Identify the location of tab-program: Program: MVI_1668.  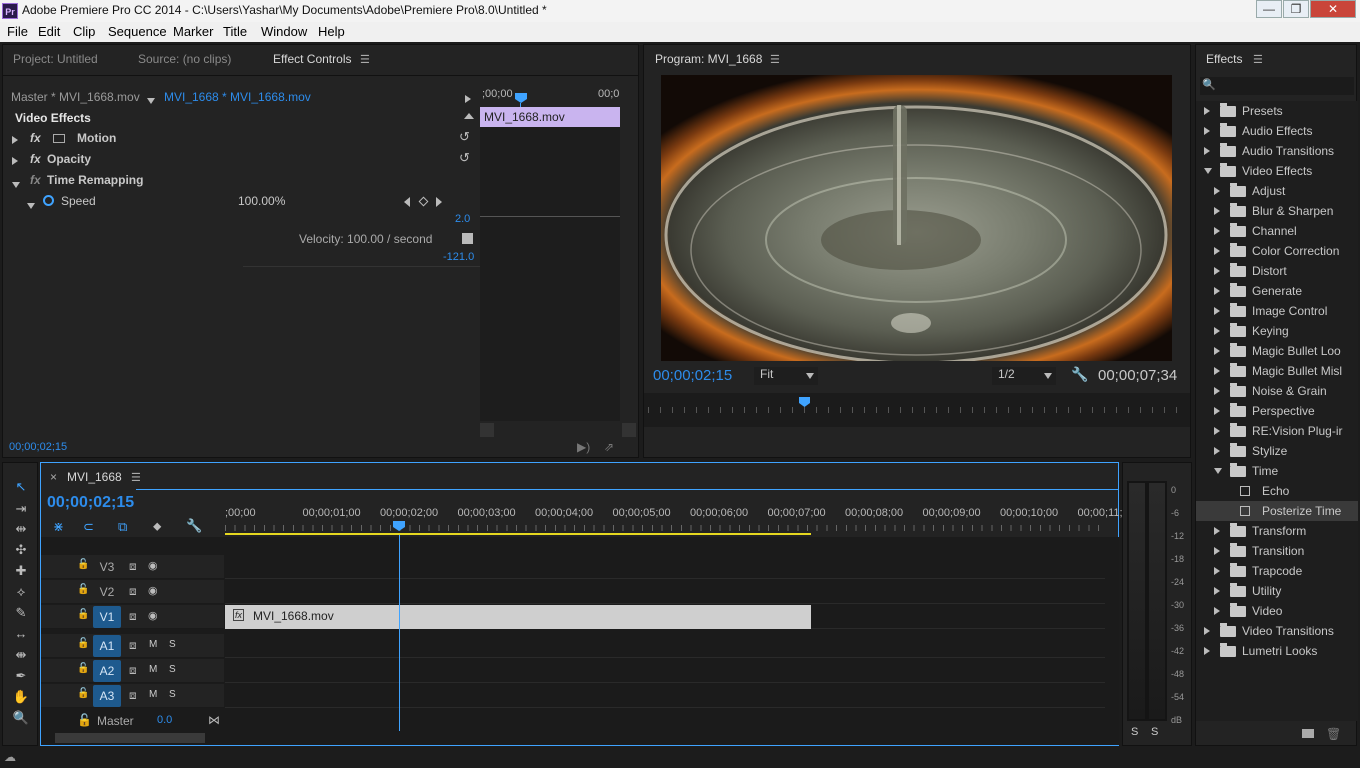
(708, 59).